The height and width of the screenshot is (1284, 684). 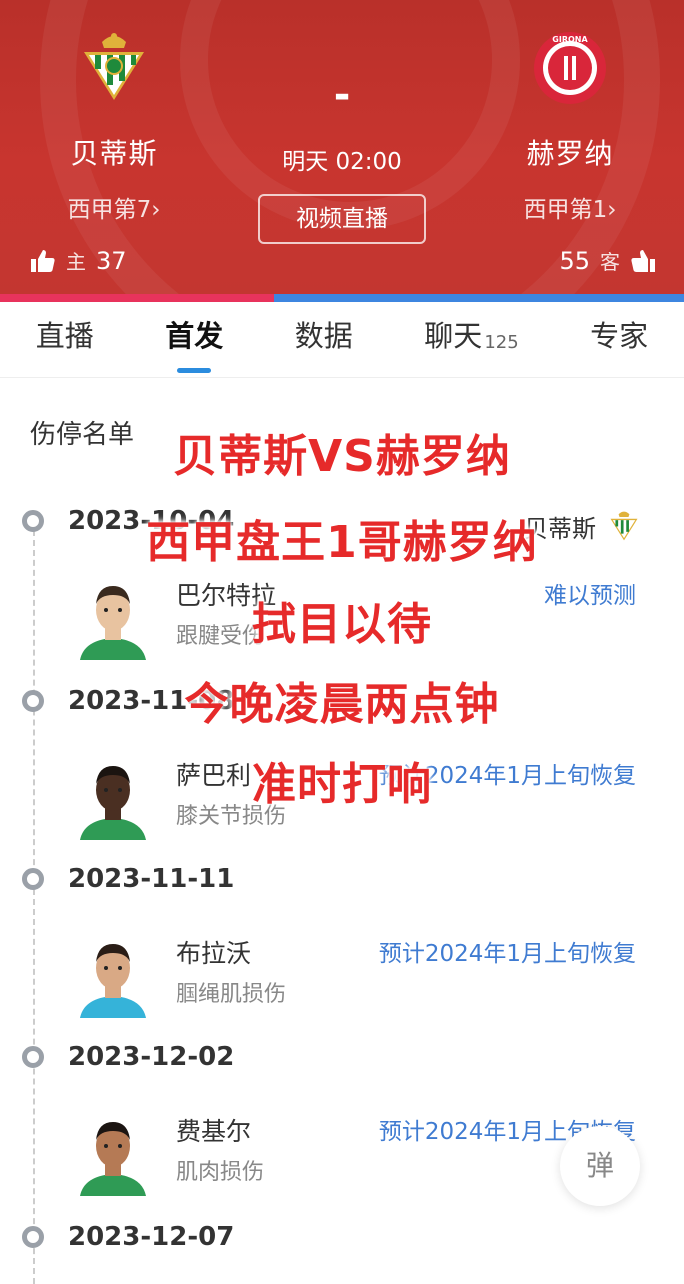 What do you see at coordinates (109, 210) in the screenshot?
I see `home-rank-text: 西甲第7` at bounding box center [109, 210].